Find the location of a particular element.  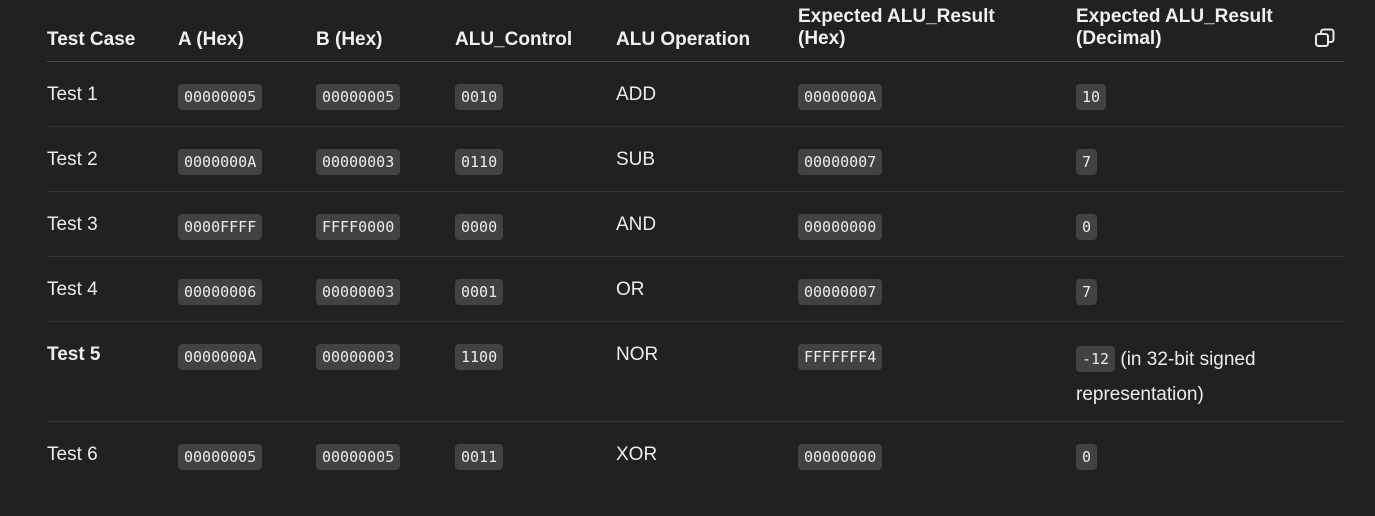

a-hex-cell: 0000FFFF is located at coordinates (220, 227).